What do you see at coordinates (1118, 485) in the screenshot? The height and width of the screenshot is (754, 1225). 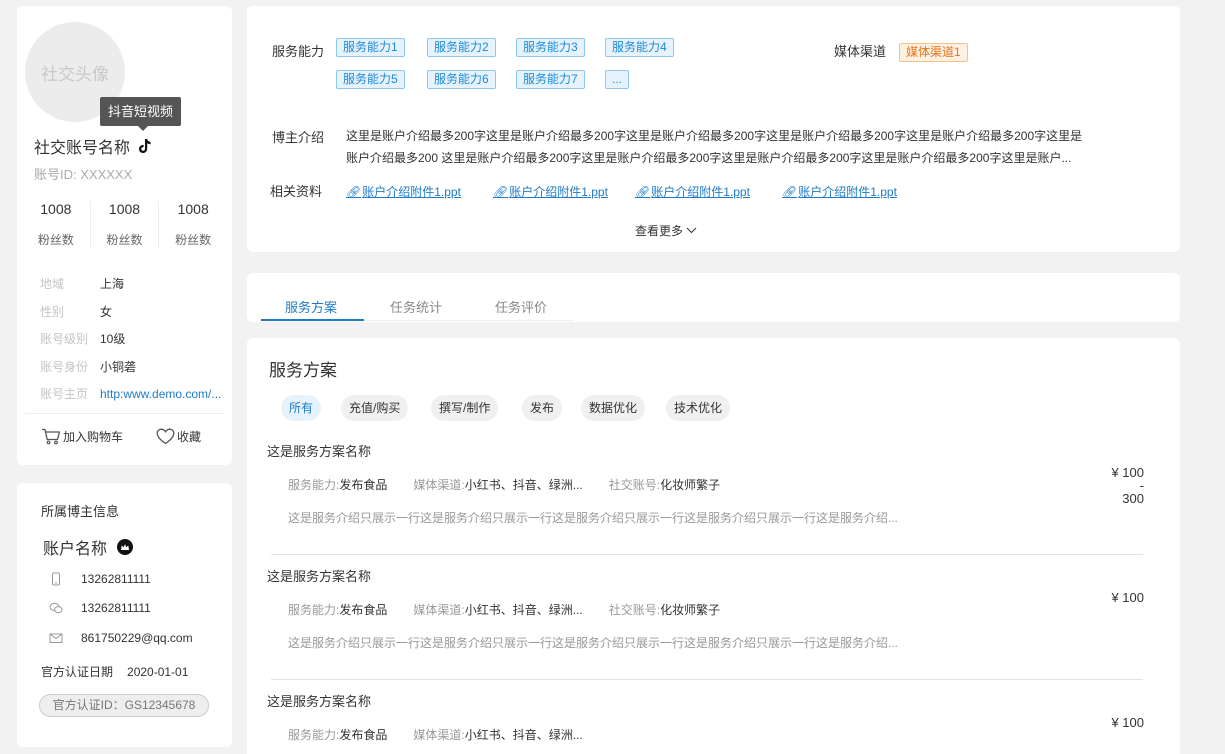 I see `plan-price: ¥ 100 - 300` at bounding box center [1118, 485].